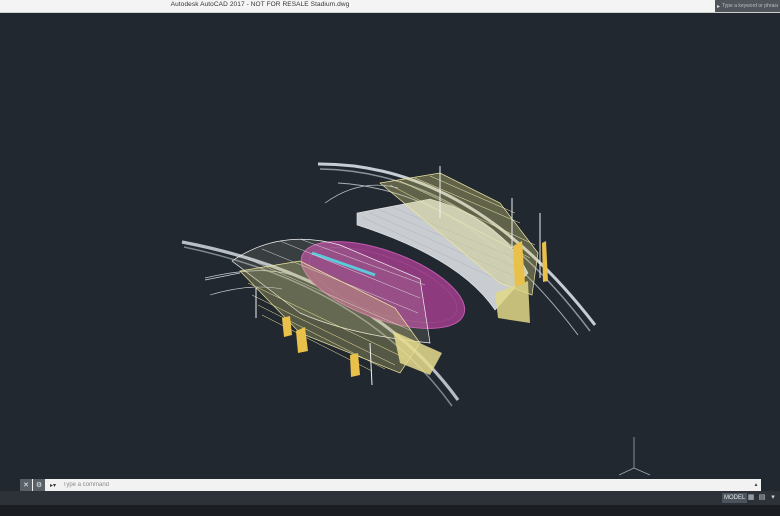 The image size is (780, 516). Describe the element at coordinates (390, 498) in the screenshot. I see `status-bar: MODEL ▦ ▤ ▾` at that location.